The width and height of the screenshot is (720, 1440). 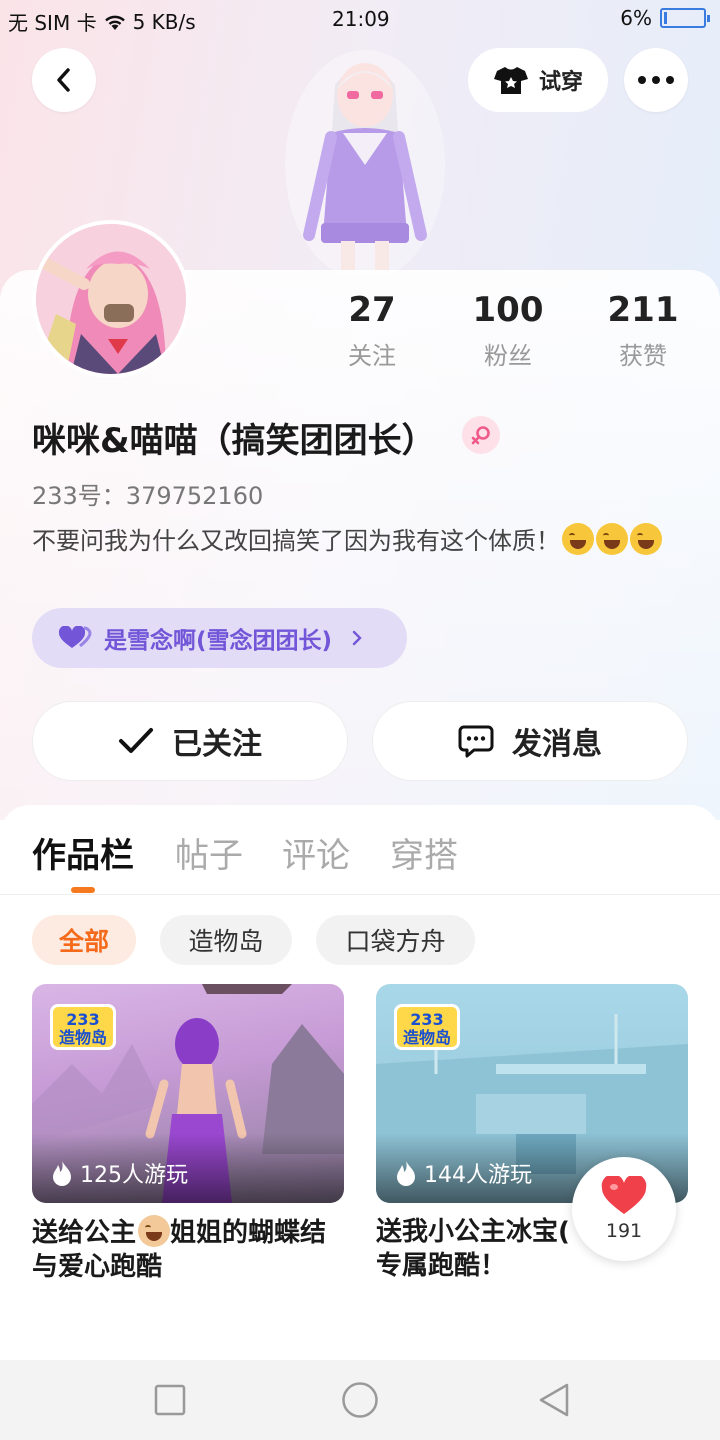 What do you see at coordinates (510, 80) in the screenshot?
I see `tshirt-icon` at bounding box center [510, 80].